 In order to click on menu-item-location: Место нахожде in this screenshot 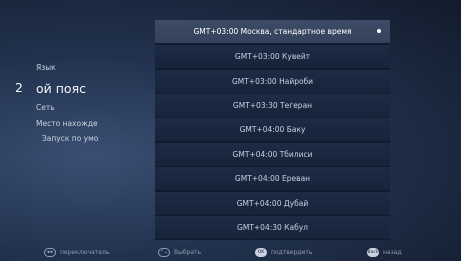, I will do `click(67, 123)`.